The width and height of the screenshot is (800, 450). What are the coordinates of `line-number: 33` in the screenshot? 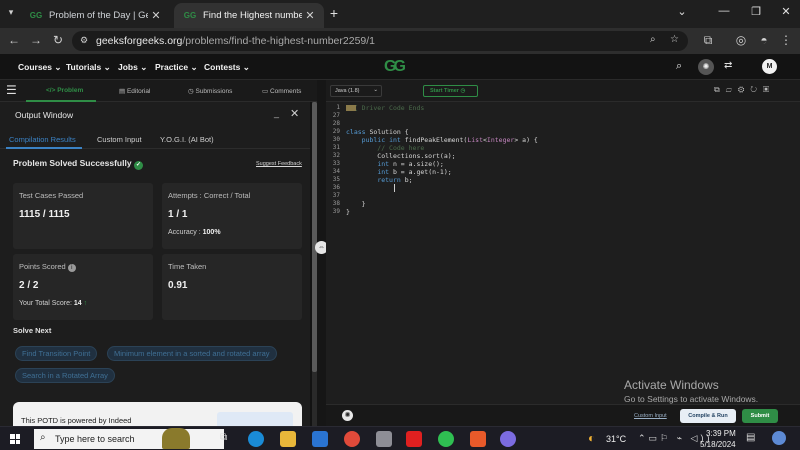 It's located at (336, 163).